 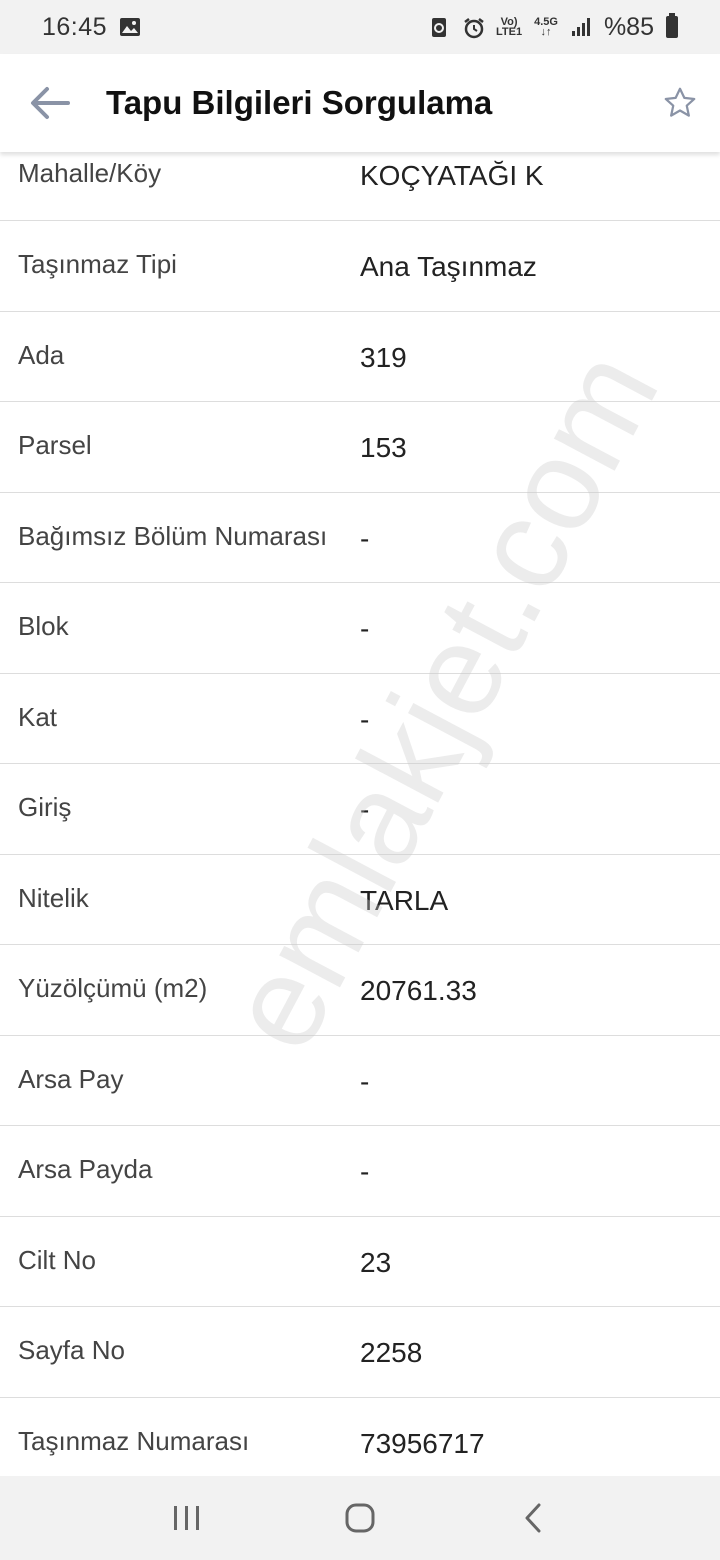 I want to click on row-label: Ada, so click(x=41, y=354).